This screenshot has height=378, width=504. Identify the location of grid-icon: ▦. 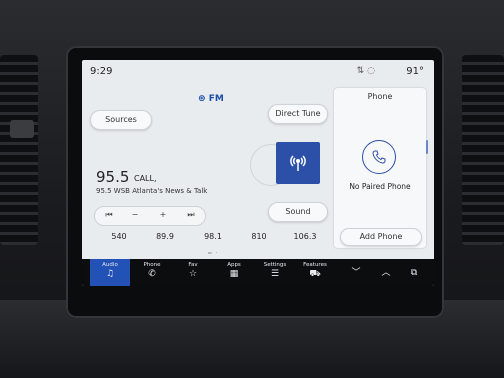
(234, 274).